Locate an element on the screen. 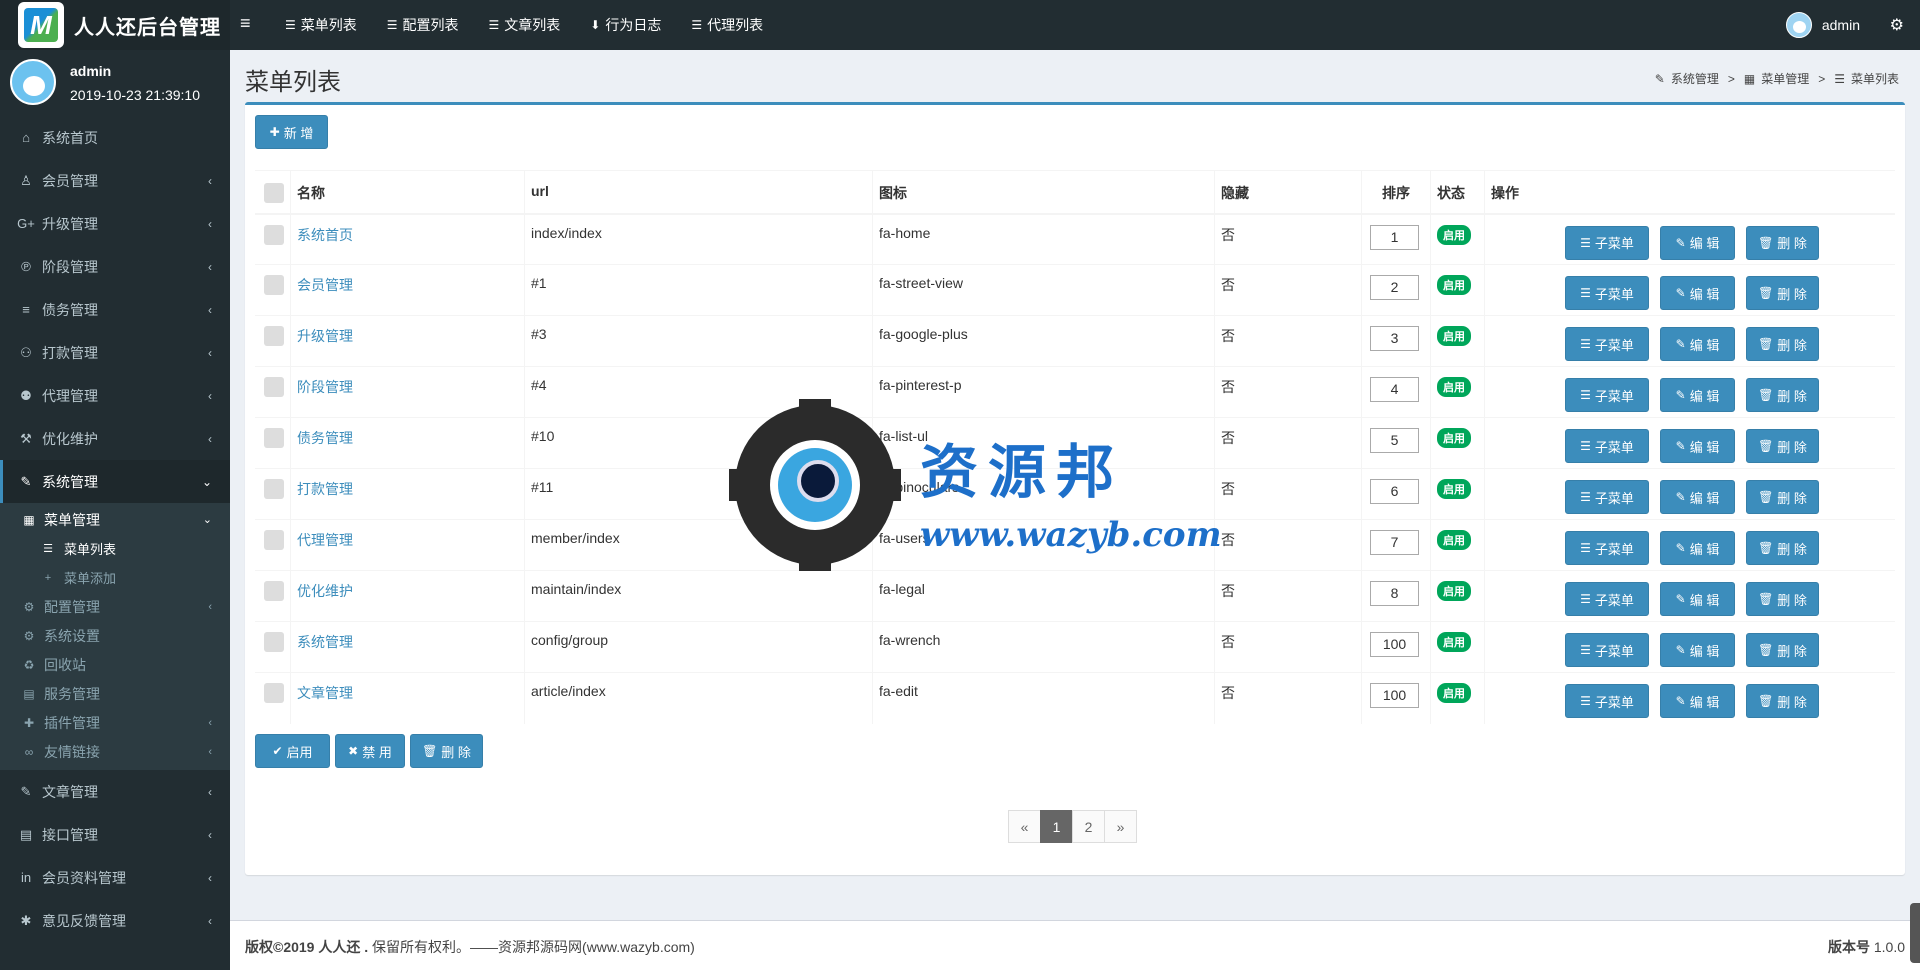  menu-name-link: 升级管理 is located at coordinates (325, 336).